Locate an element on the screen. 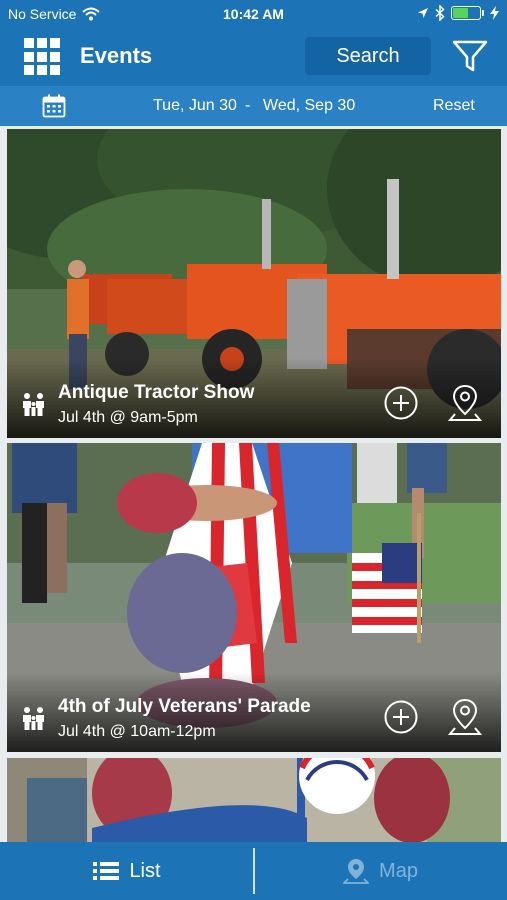  event-card is located at coordinates (254, 800).